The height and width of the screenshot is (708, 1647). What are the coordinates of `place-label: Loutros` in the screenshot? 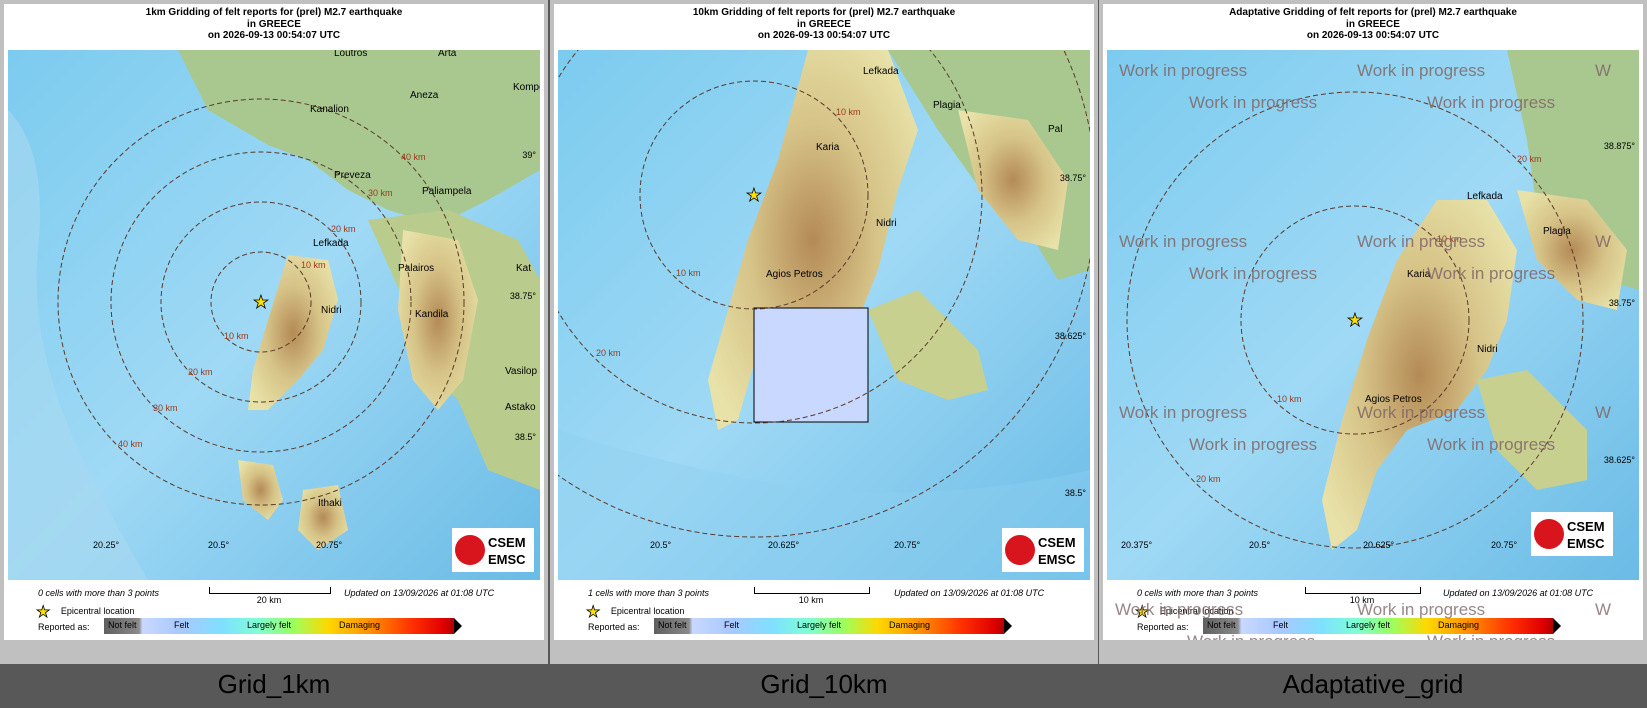 It's located at (350, 54).